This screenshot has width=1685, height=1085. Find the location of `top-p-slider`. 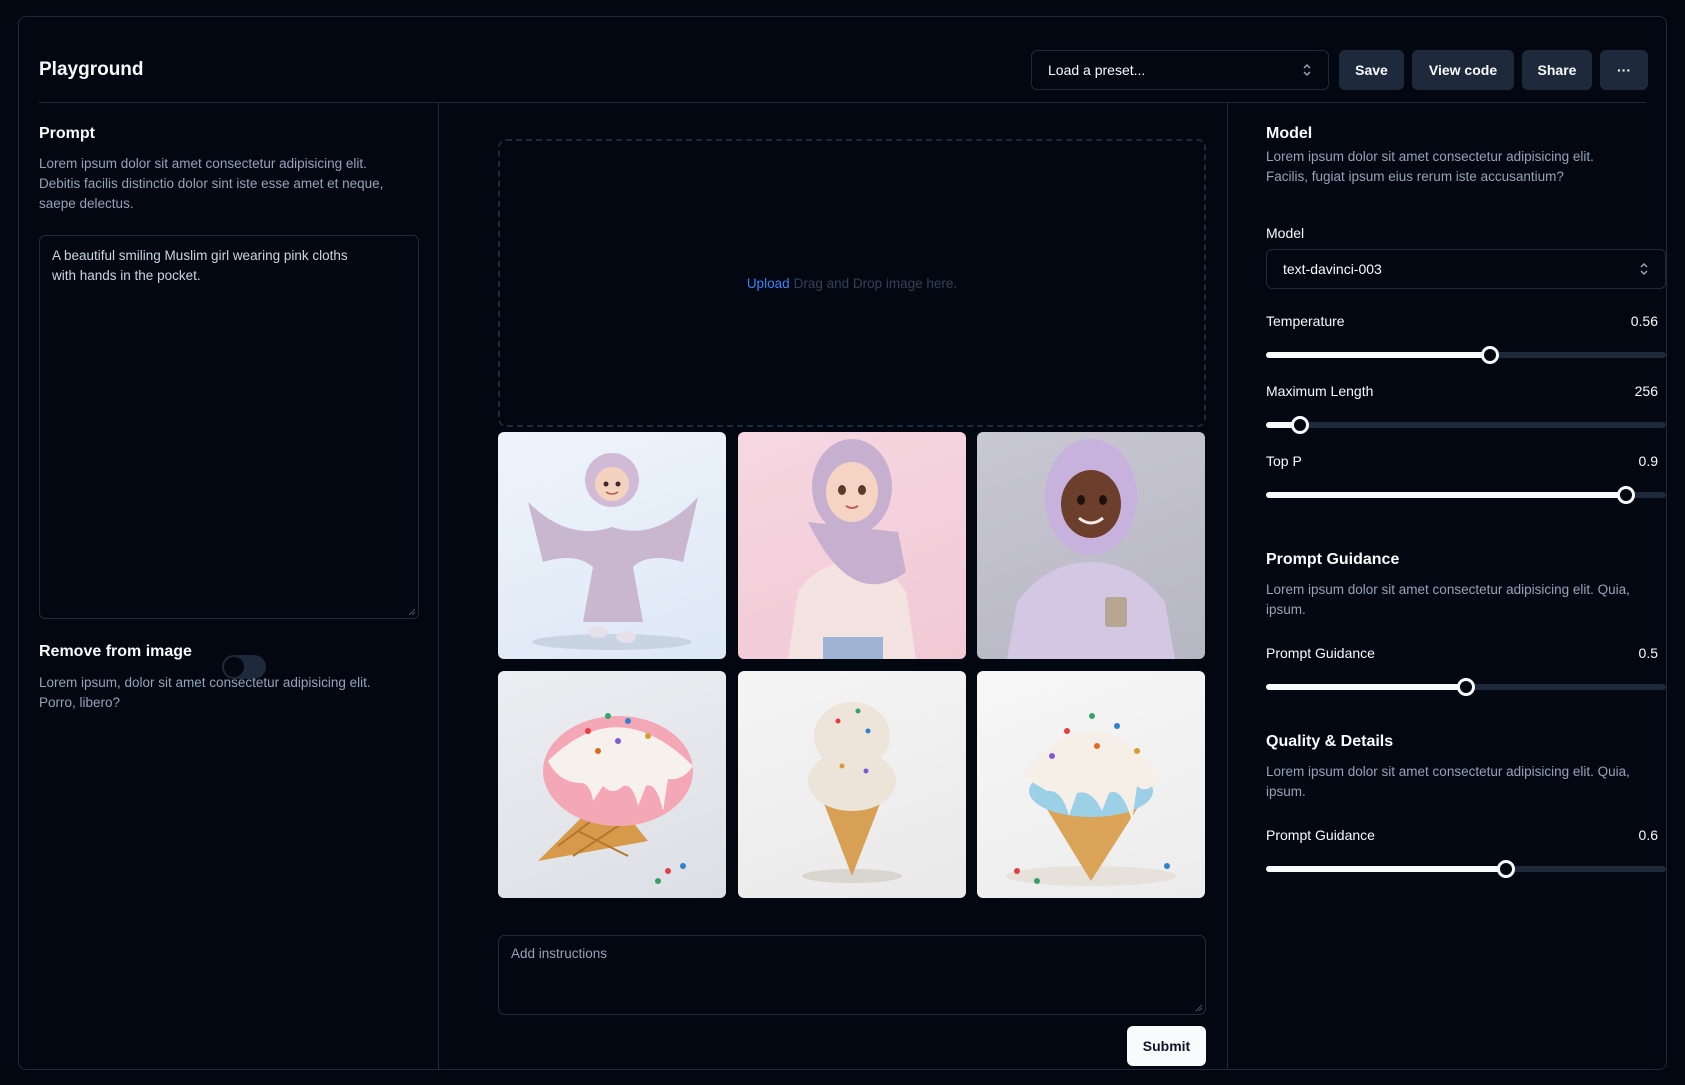

top-p-slider is located at coordinates (1466, 495).